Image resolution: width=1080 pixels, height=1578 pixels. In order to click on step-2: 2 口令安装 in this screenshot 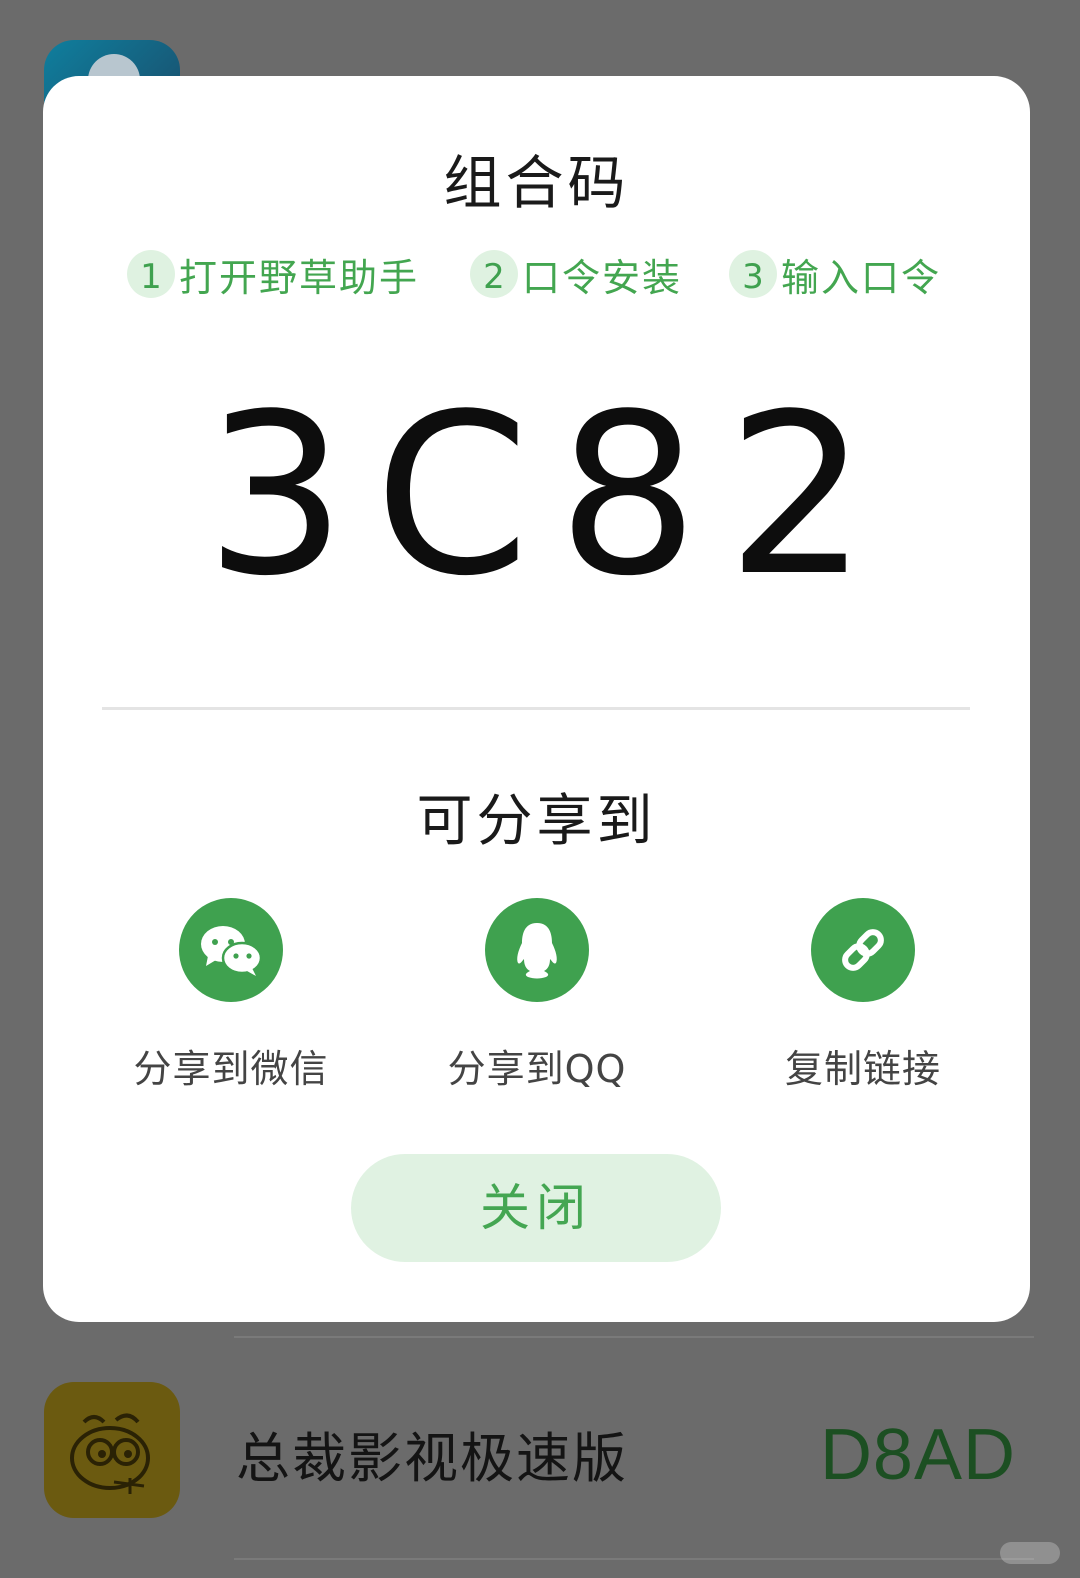, I will do `click(576, 274)`.